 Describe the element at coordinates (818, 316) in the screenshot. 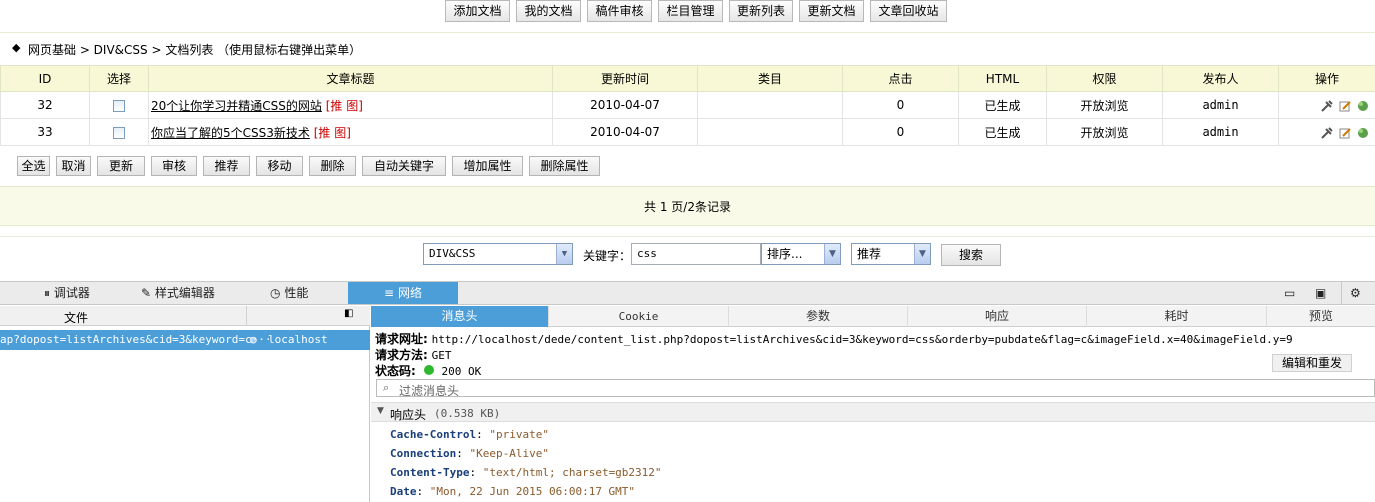

I see `tab-params: 参数` at that location.